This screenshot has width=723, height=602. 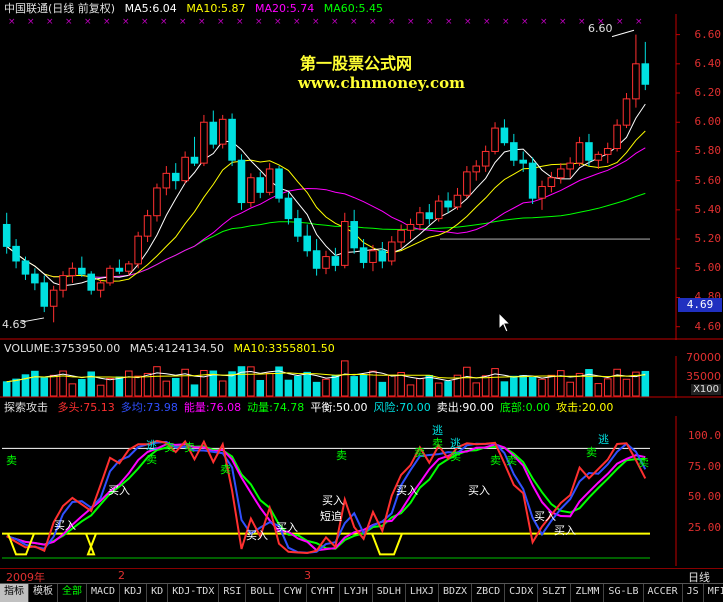 I want to click on escape-signal-label: 逃, so click(x=455, y=443).